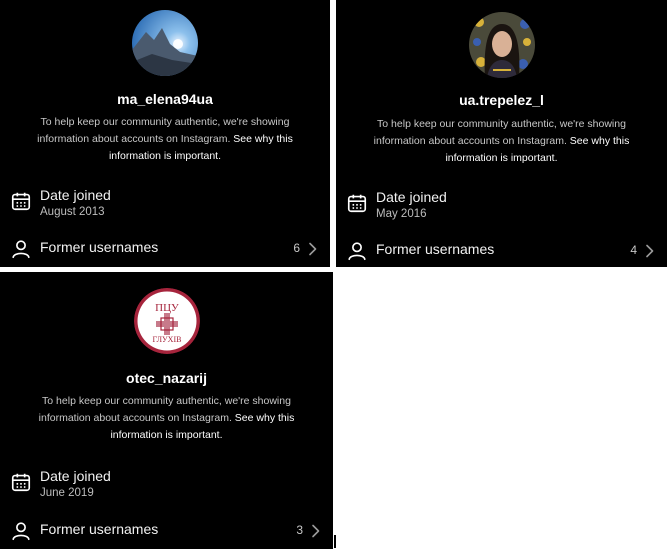 The height and width of the screenshot is (549, 667). Describe the element at coordinates (501, 205) in the screenshot. I see `date-joined-row: Date joined May 2016` at that location.